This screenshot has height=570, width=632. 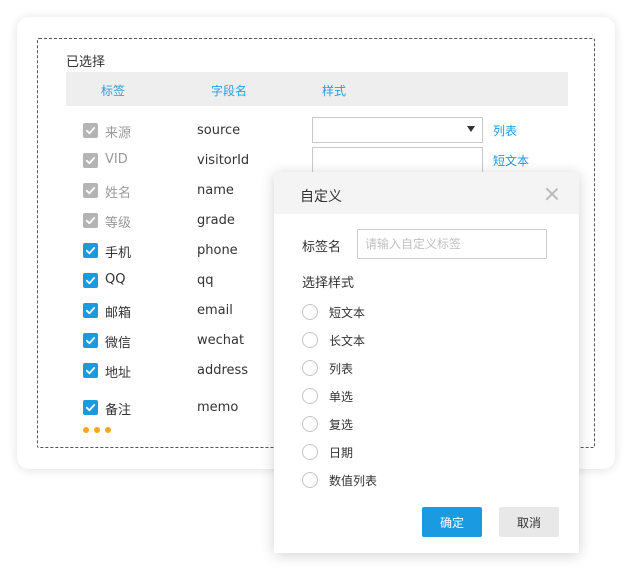 I want to click on row-label: 邮箱, so click(x=118, y=313).